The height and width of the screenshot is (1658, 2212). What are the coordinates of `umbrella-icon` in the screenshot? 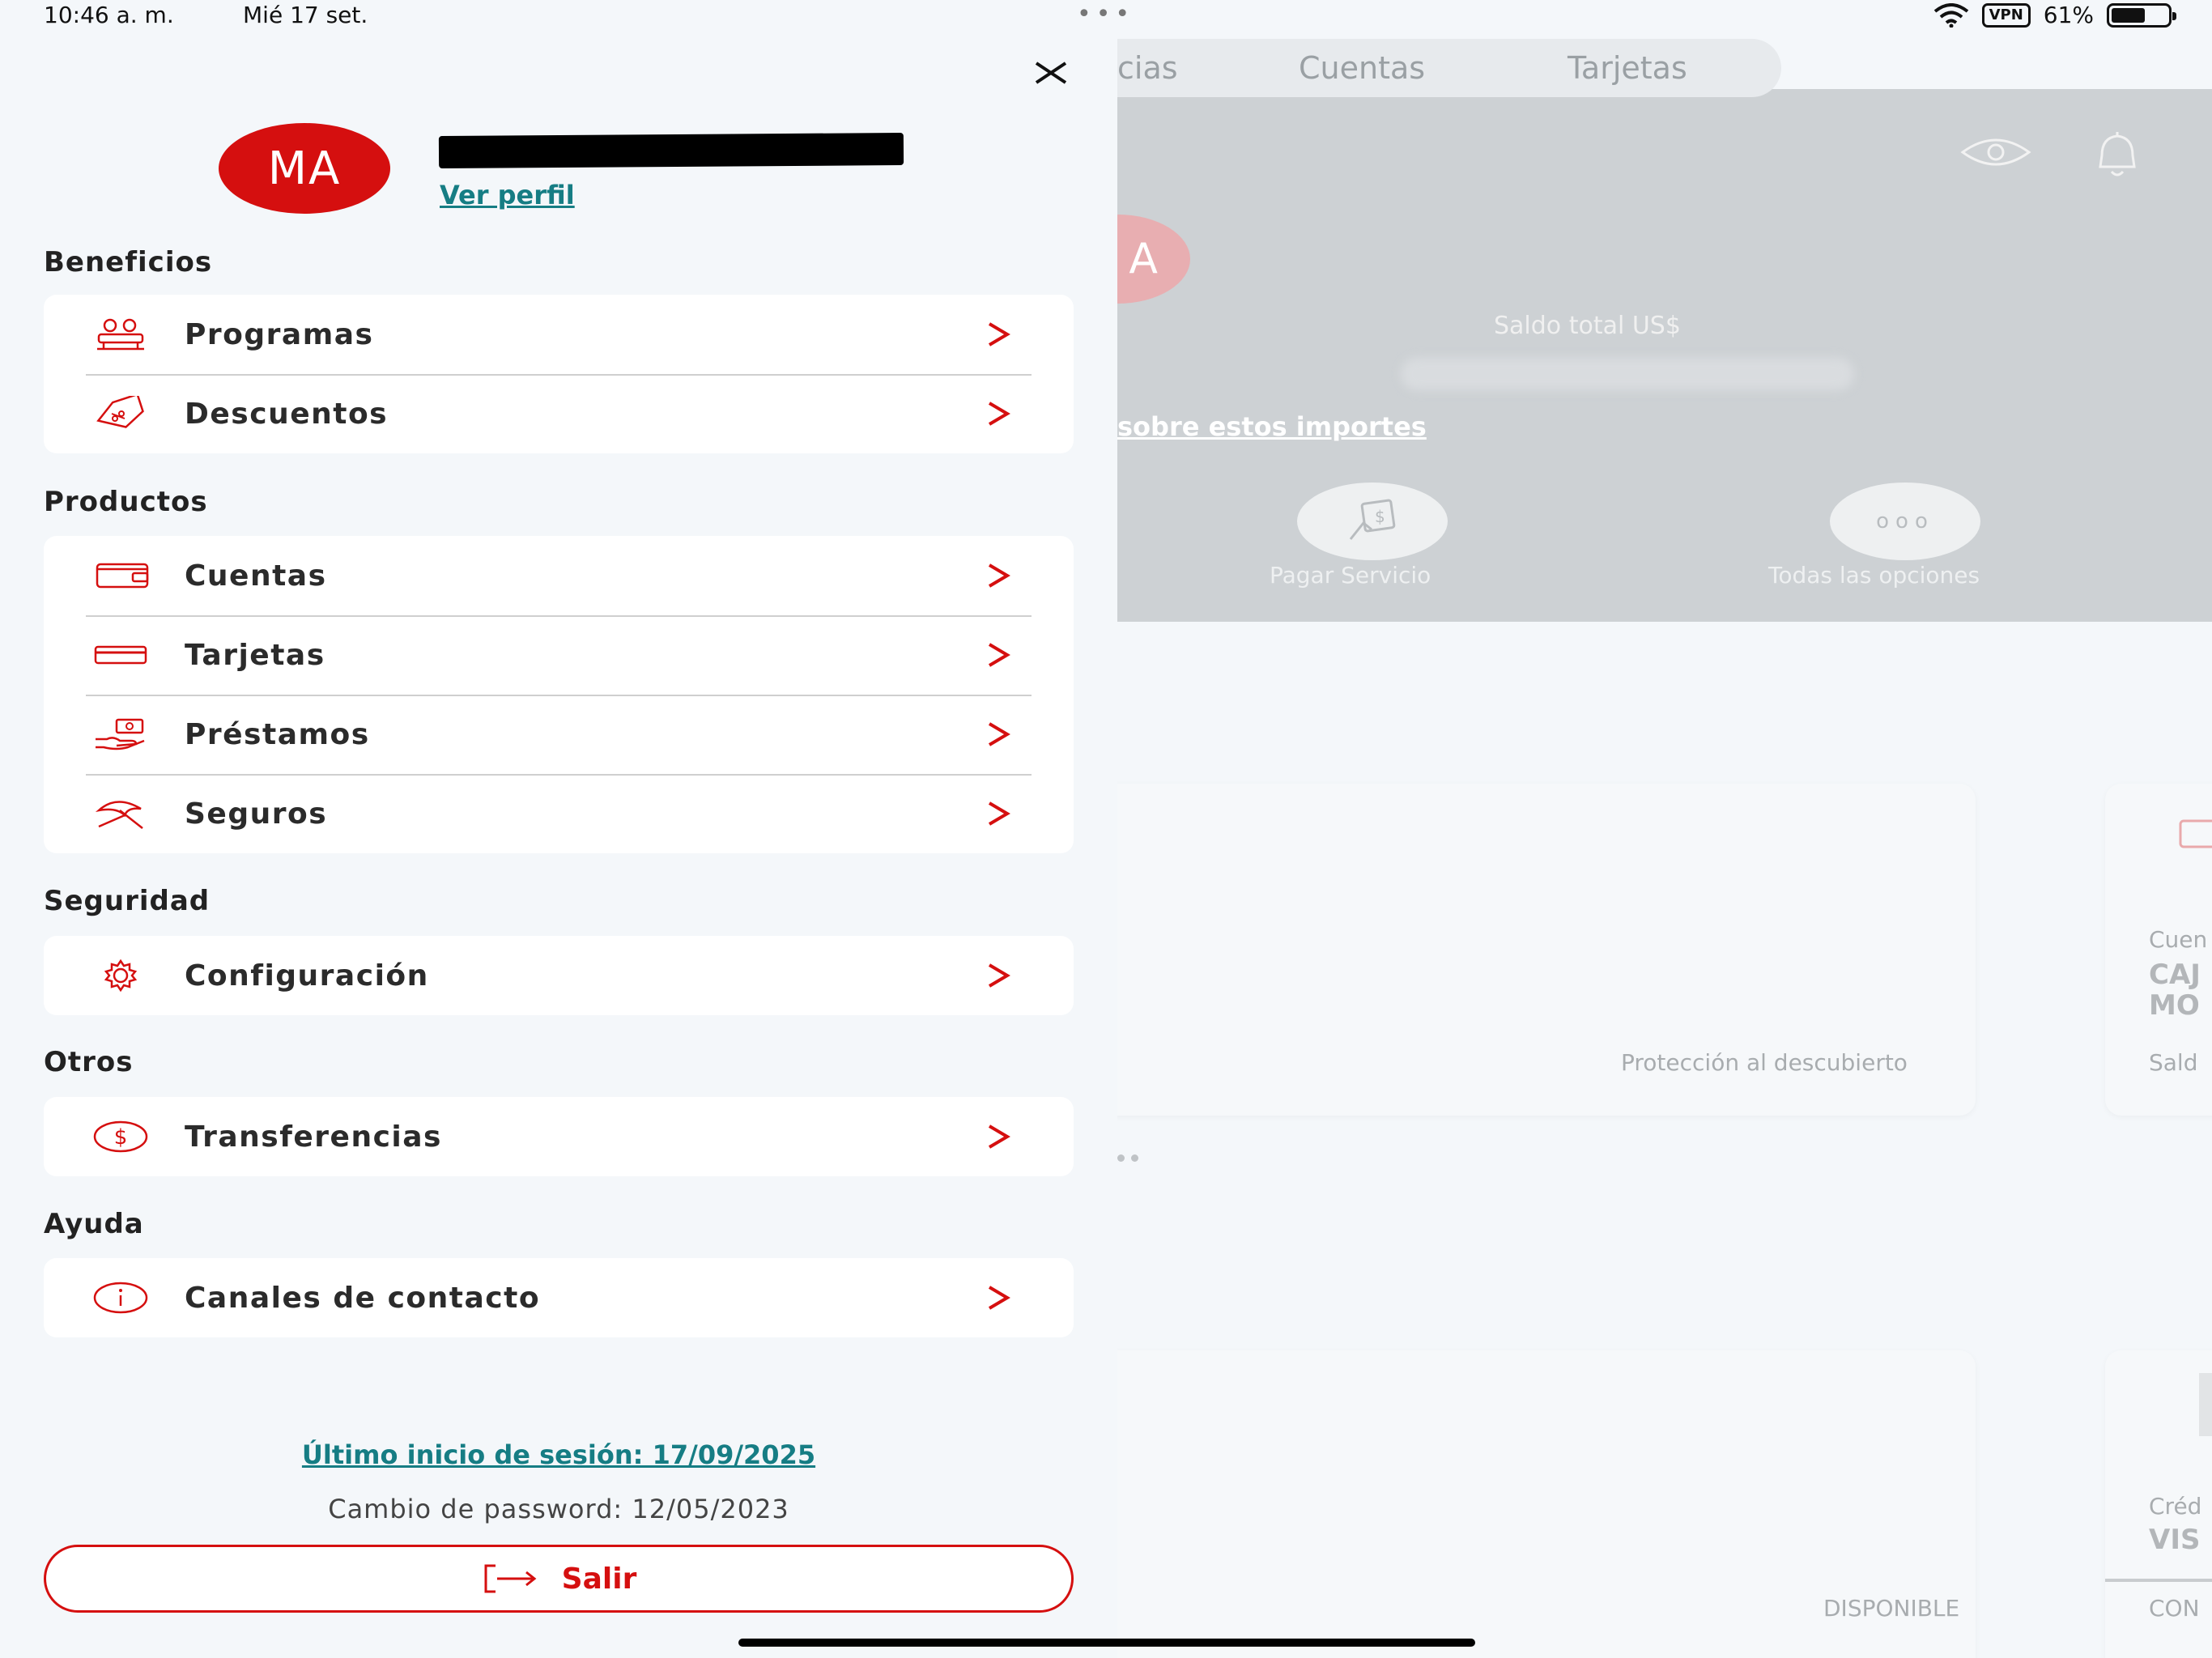 It's located at (121, 813).